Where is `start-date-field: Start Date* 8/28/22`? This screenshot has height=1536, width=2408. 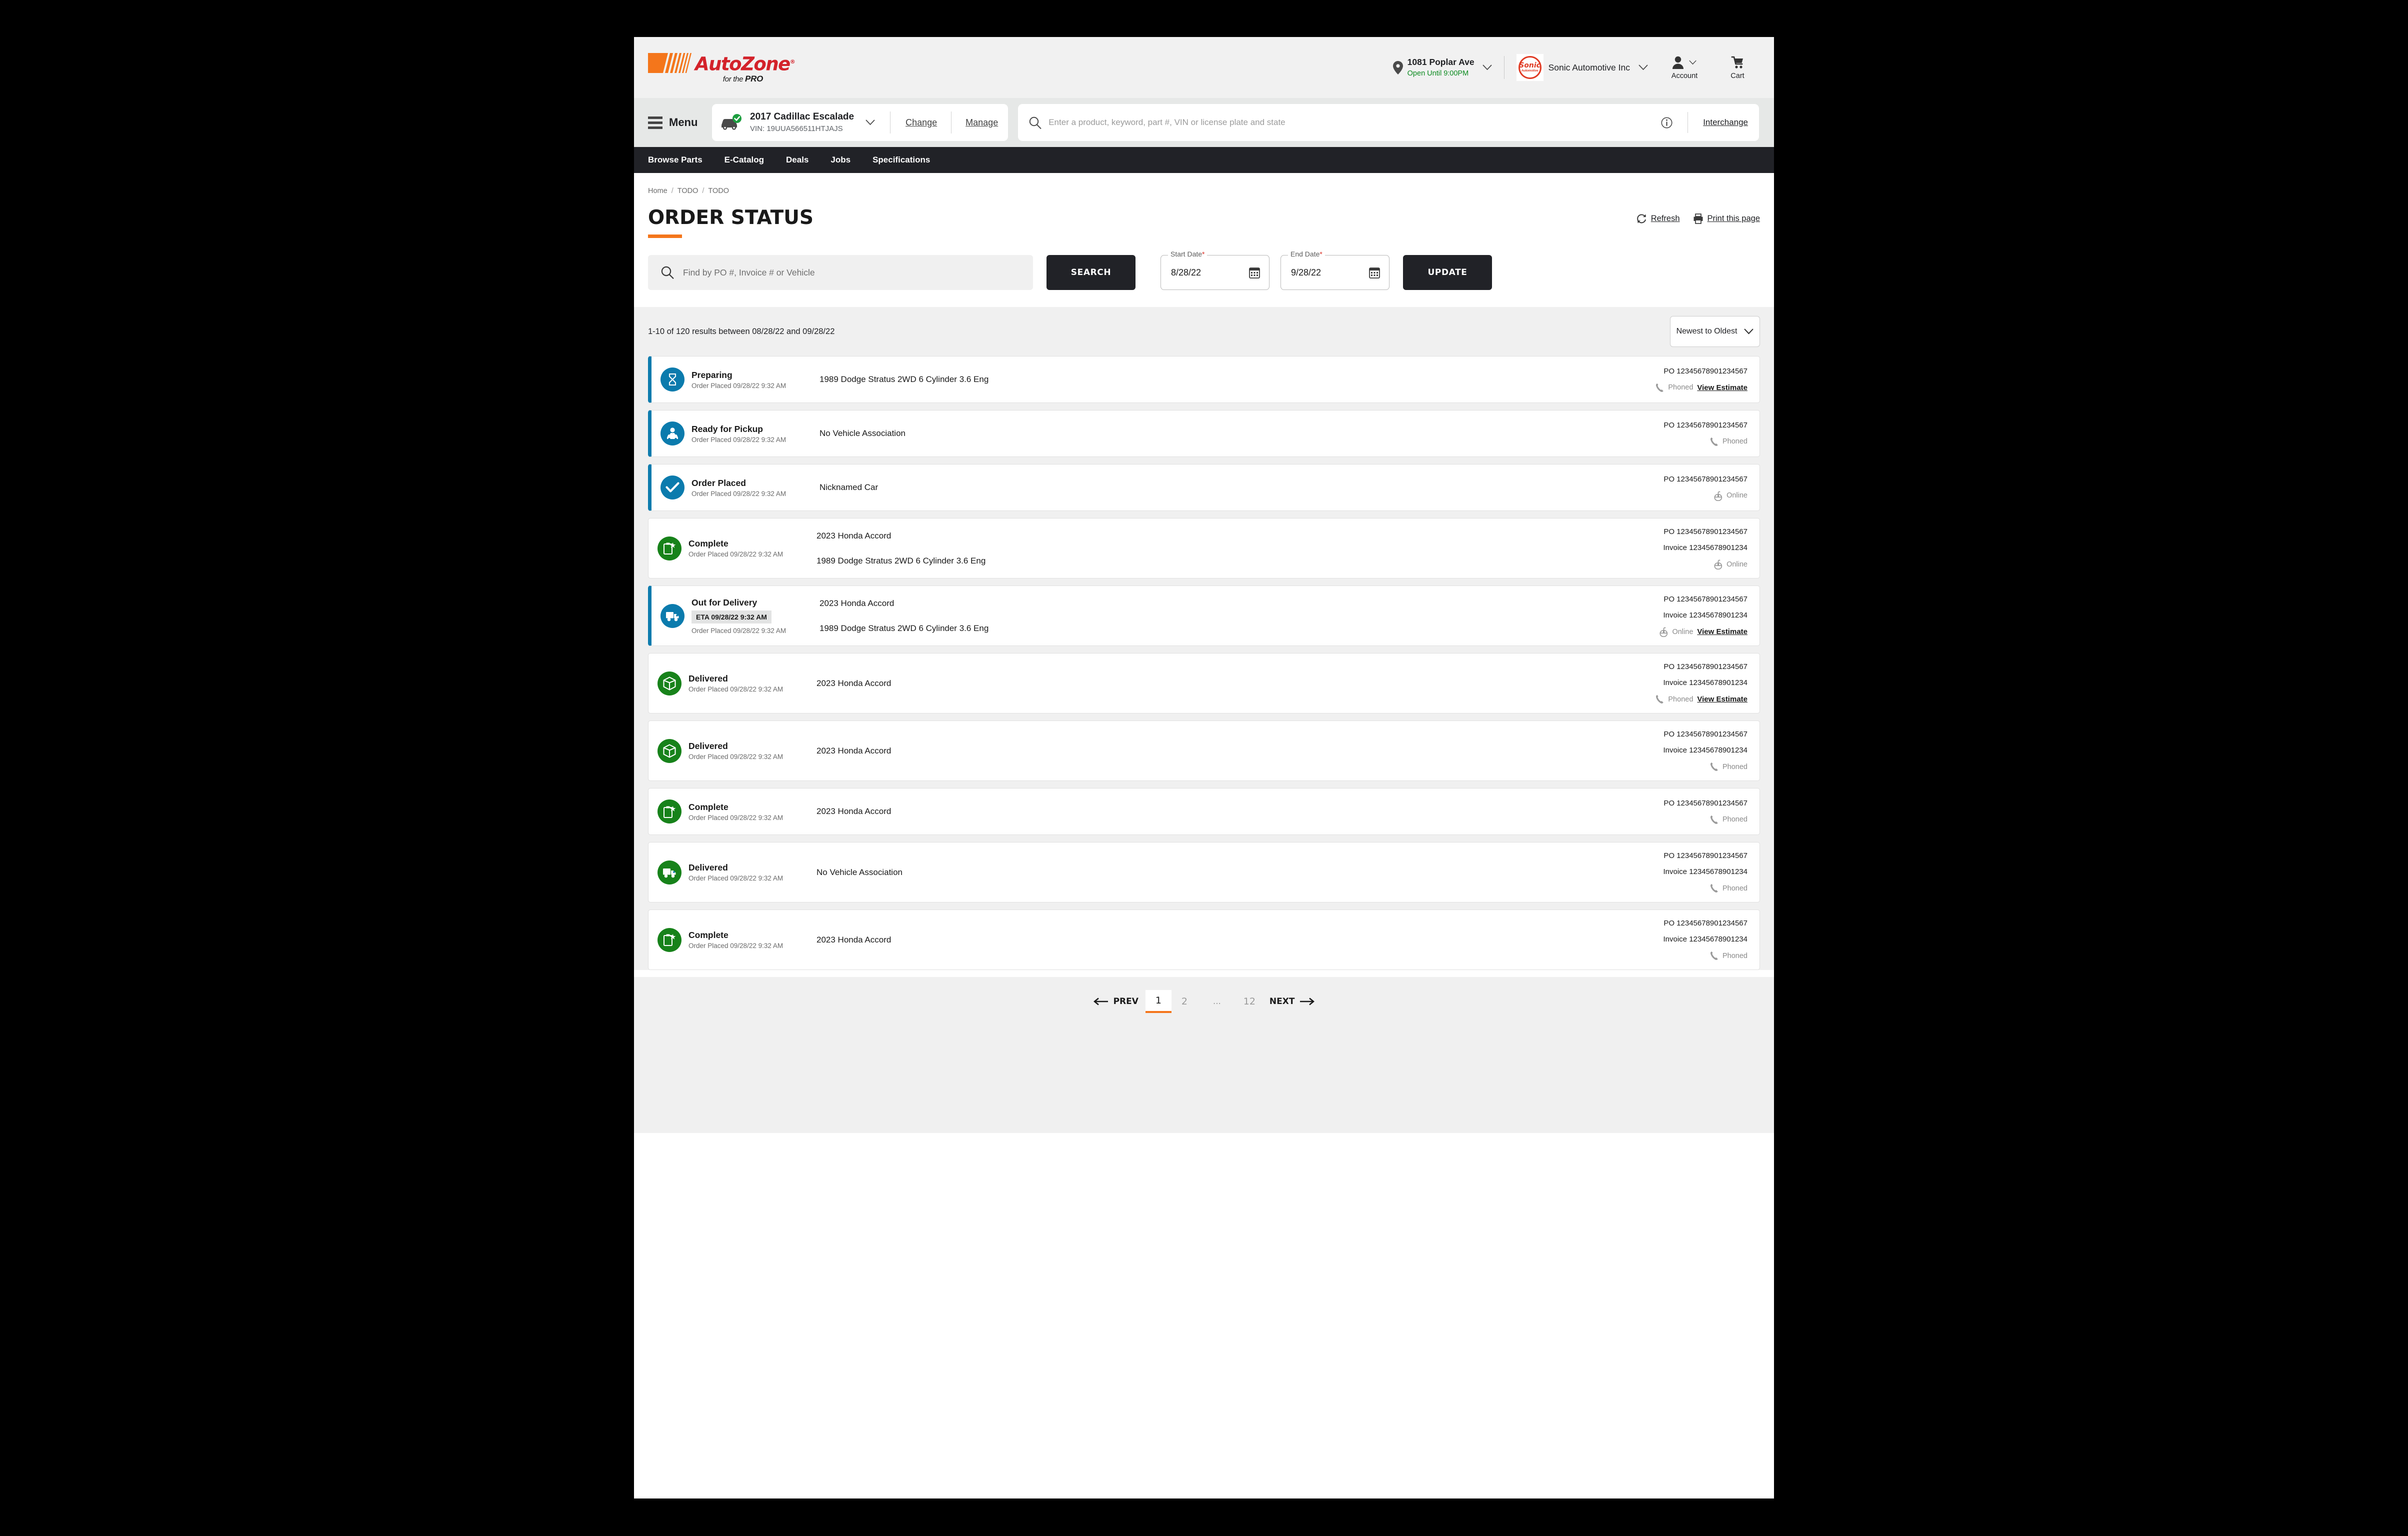 start-date-field: Start Date* 8/28/22 is located at coordinates (1215, 270).